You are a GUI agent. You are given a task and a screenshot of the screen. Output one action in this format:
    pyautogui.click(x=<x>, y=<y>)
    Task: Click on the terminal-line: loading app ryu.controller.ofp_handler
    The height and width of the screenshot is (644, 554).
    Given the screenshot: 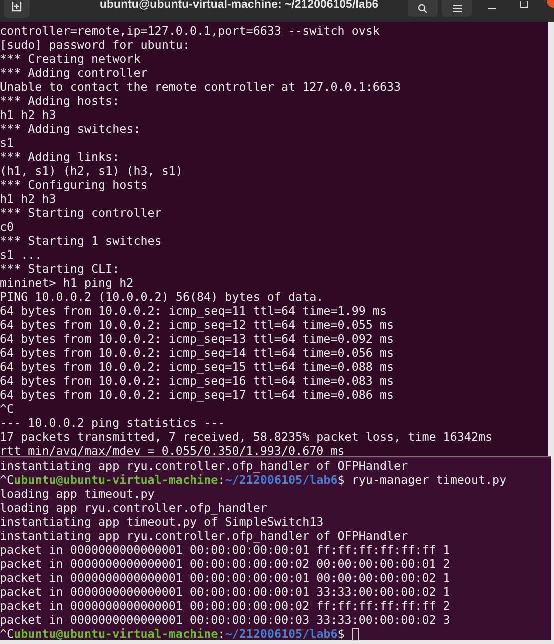 What is the action you would take?
    pyautogui.click(x=134, y=508)
    